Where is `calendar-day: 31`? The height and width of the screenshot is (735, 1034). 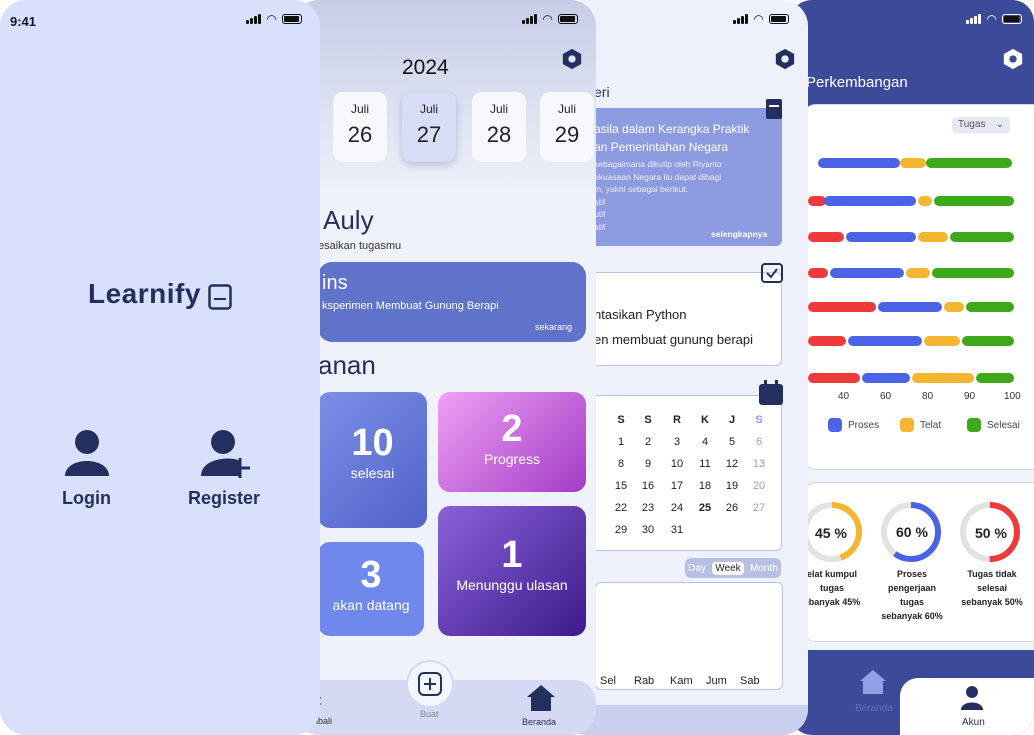
calendar-day: 31 is located at coordinates (677, 530).